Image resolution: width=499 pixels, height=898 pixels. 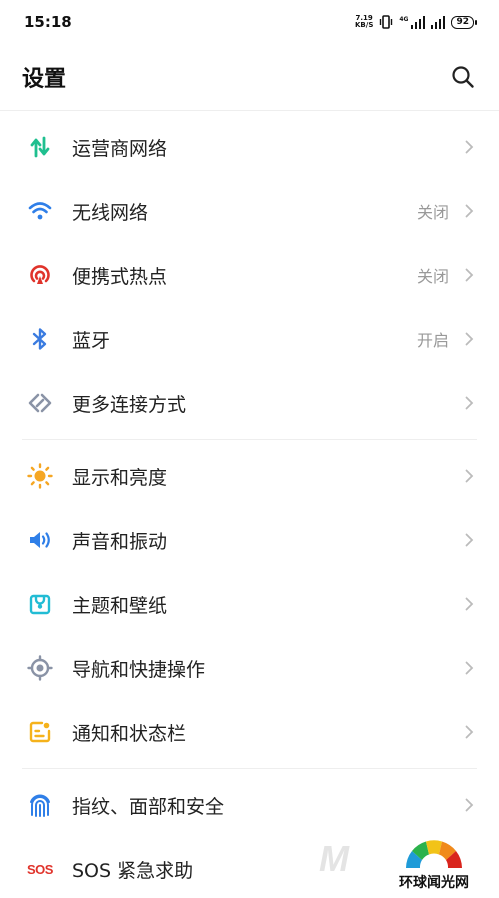 What do you see at coordinates (249, 668) in the screenshot?
I see `settings-item-navigation: 导航和快捷操作` at bounding box center [249, 668].